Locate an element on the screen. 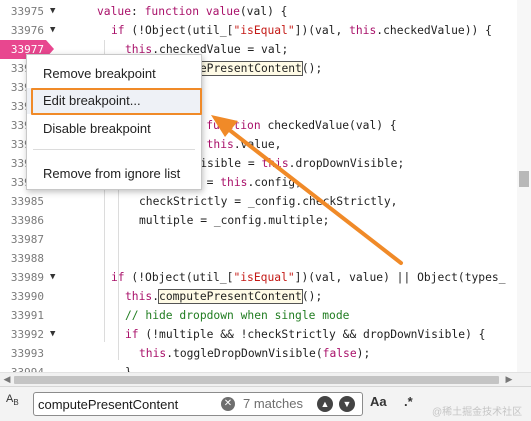  code-line: 33975 ▼ value: function value(val) { is located at coordinates (258, 11).